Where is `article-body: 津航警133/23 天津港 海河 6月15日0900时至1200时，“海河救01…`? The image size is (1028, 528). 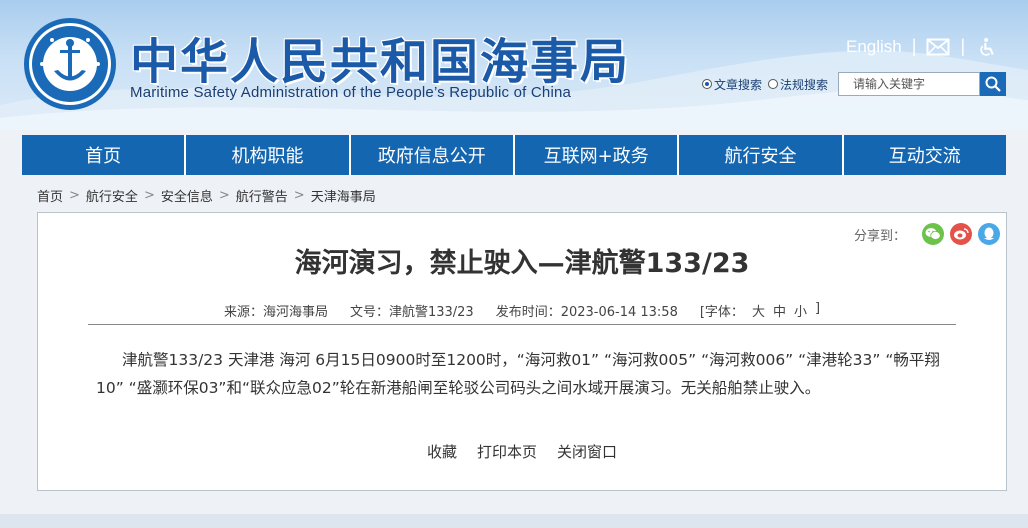 article-body: 津航警133/23 天津港 海河 6月15日0900时至1200时，“海河救01… is located at coordinates (518, 374).